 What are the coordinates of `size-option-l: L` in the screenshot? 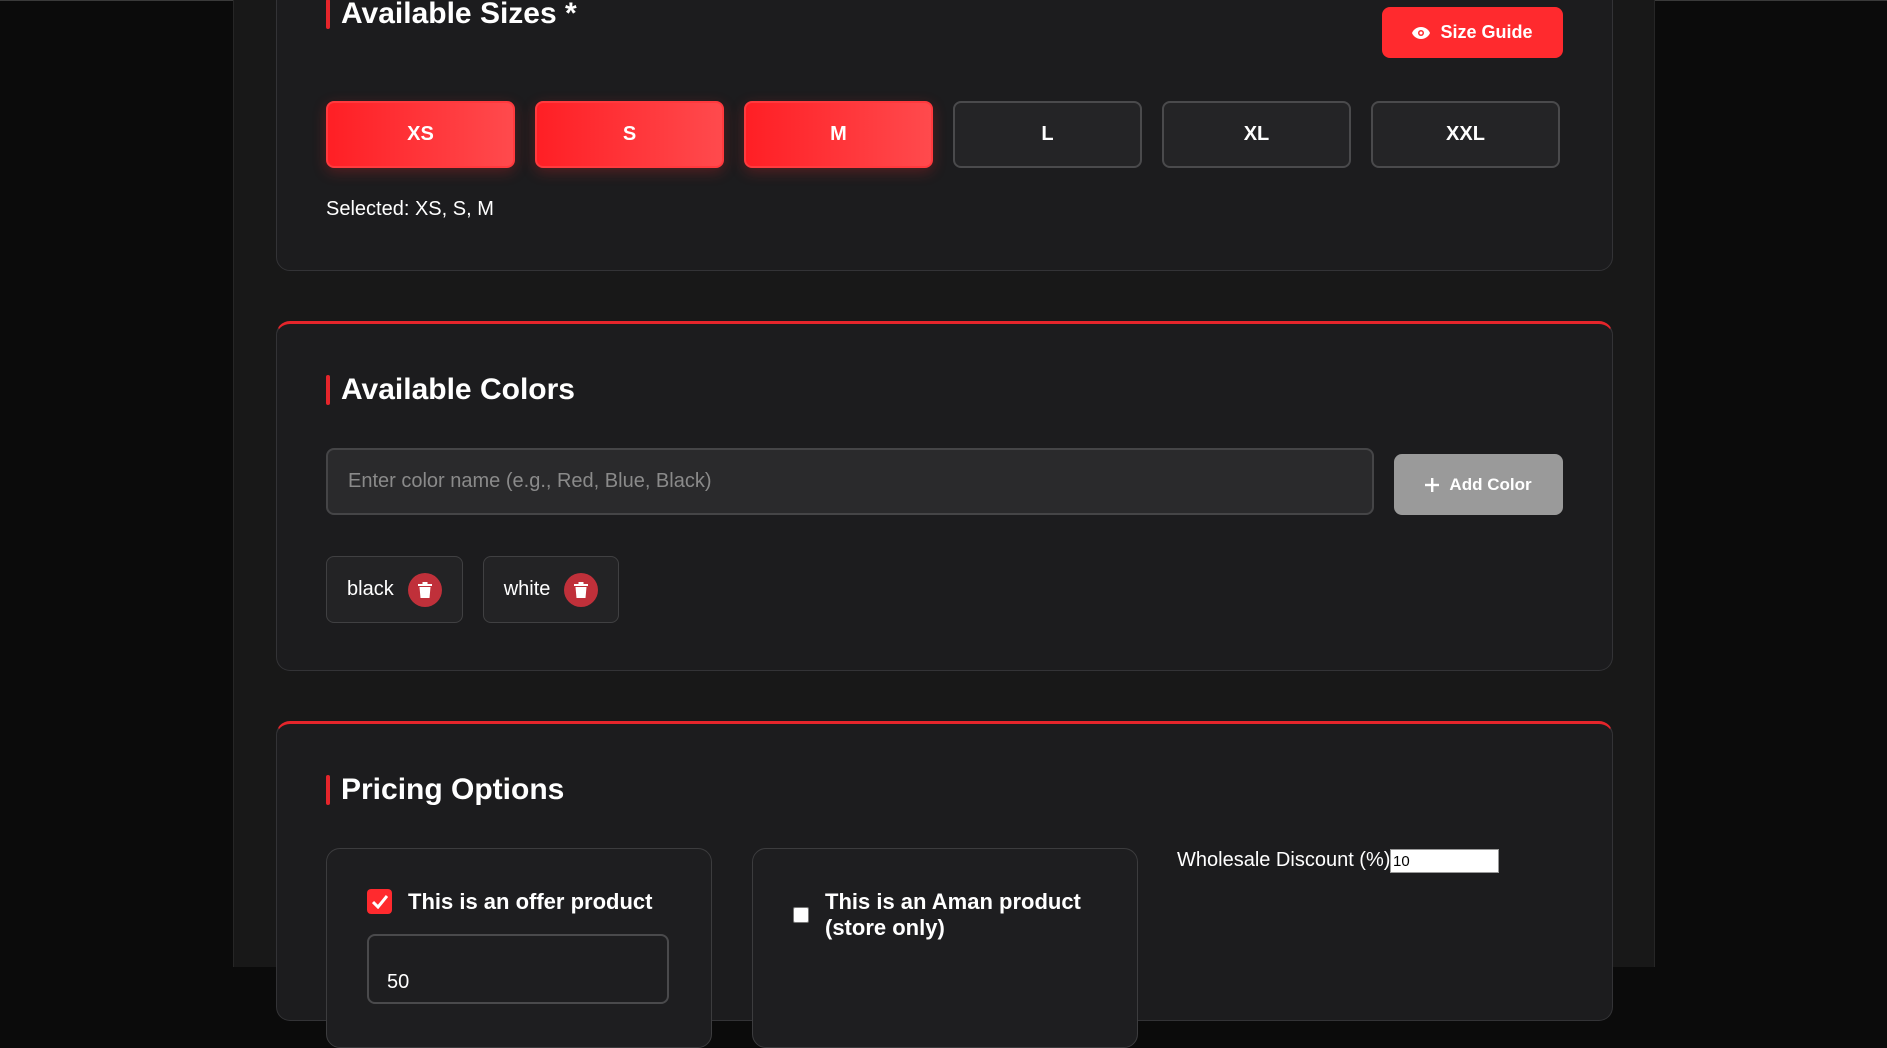 It's located at (1047, 134).